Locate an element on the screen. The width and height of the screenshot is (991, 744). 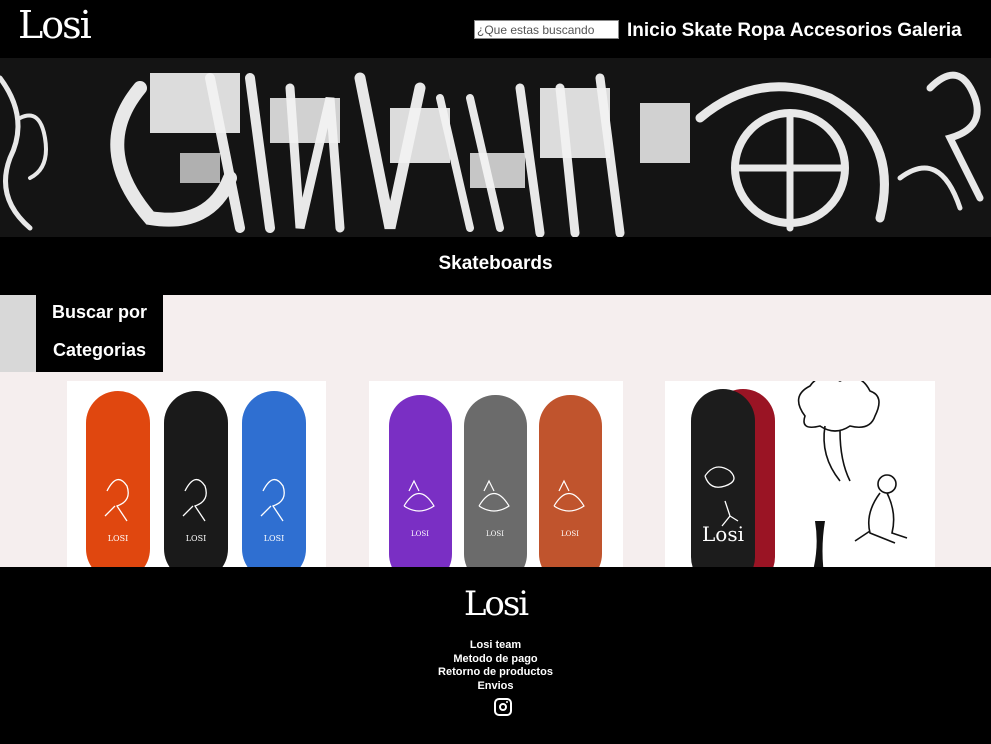
section-title-bar: Skateboards is located at coordinates (495, 266).